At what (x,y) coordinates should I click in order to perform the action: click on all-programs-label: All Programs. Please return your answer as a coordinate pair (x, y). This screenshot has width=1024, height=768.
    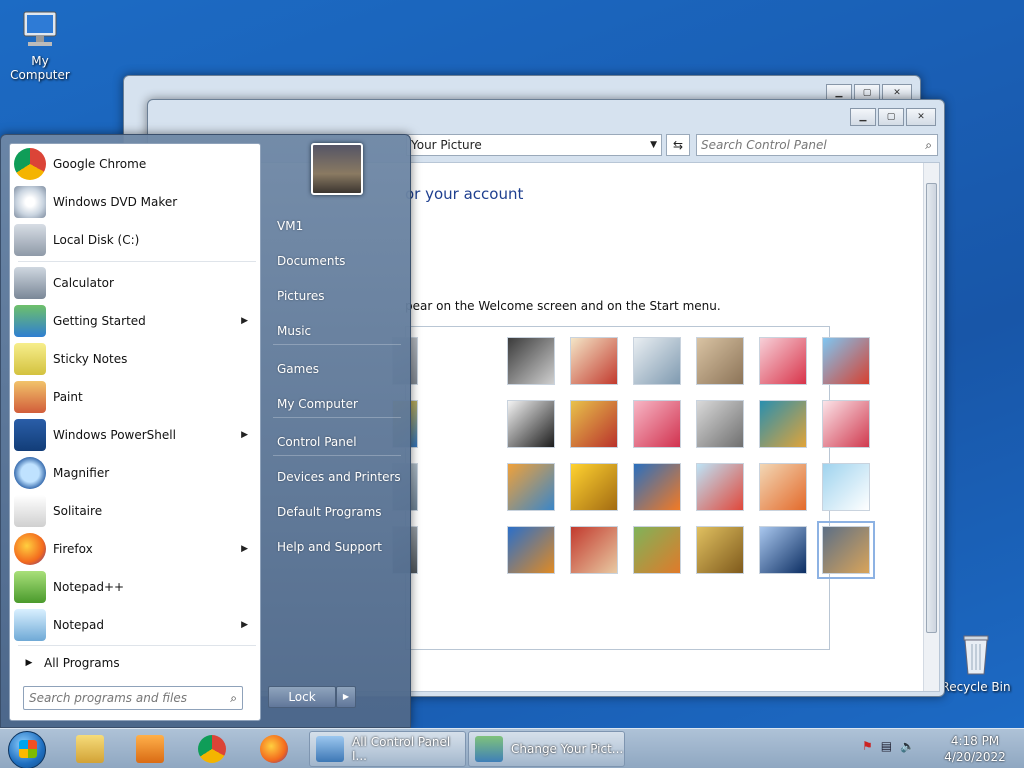
    Looking at the image, I should click on (82, 663).